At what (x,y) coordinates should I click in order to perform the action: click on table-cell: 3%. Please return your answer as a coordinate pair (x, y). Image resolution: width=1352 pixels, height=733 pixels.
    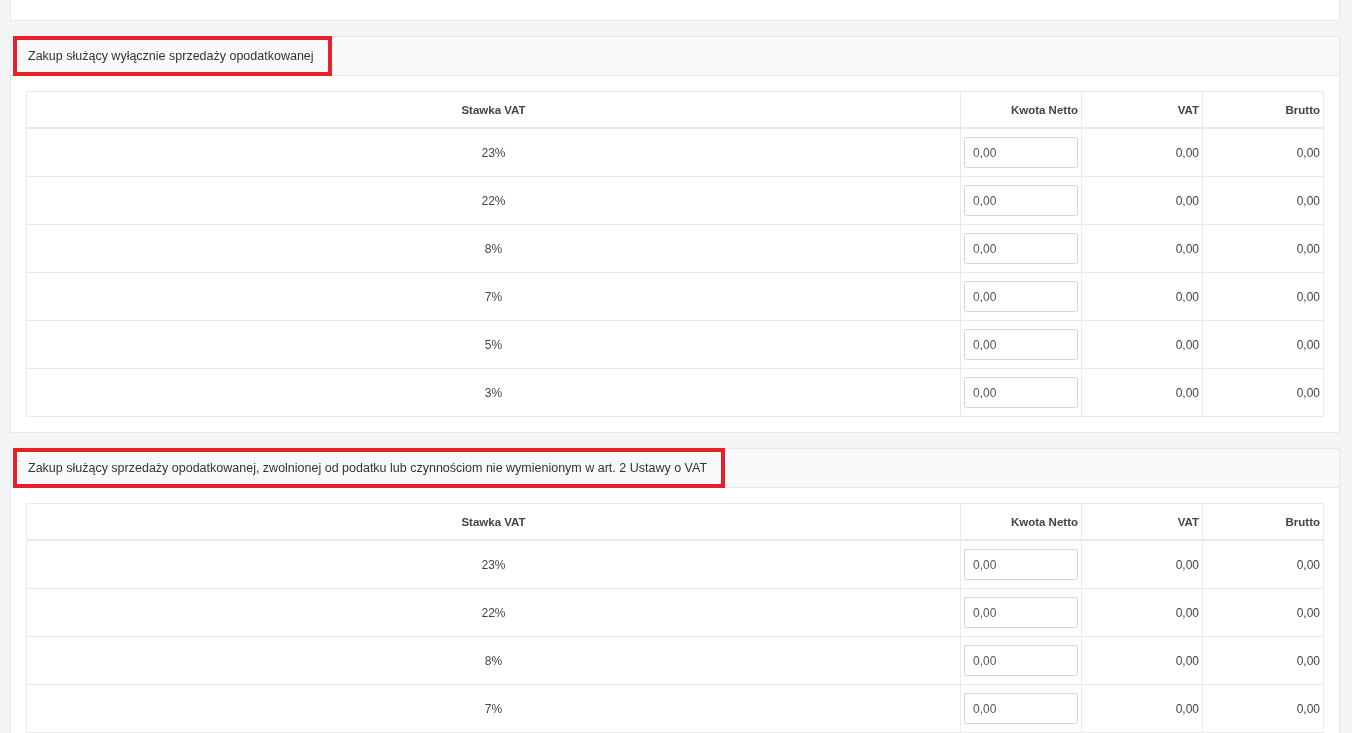
    Looking at the image, I should click on (493, 392).